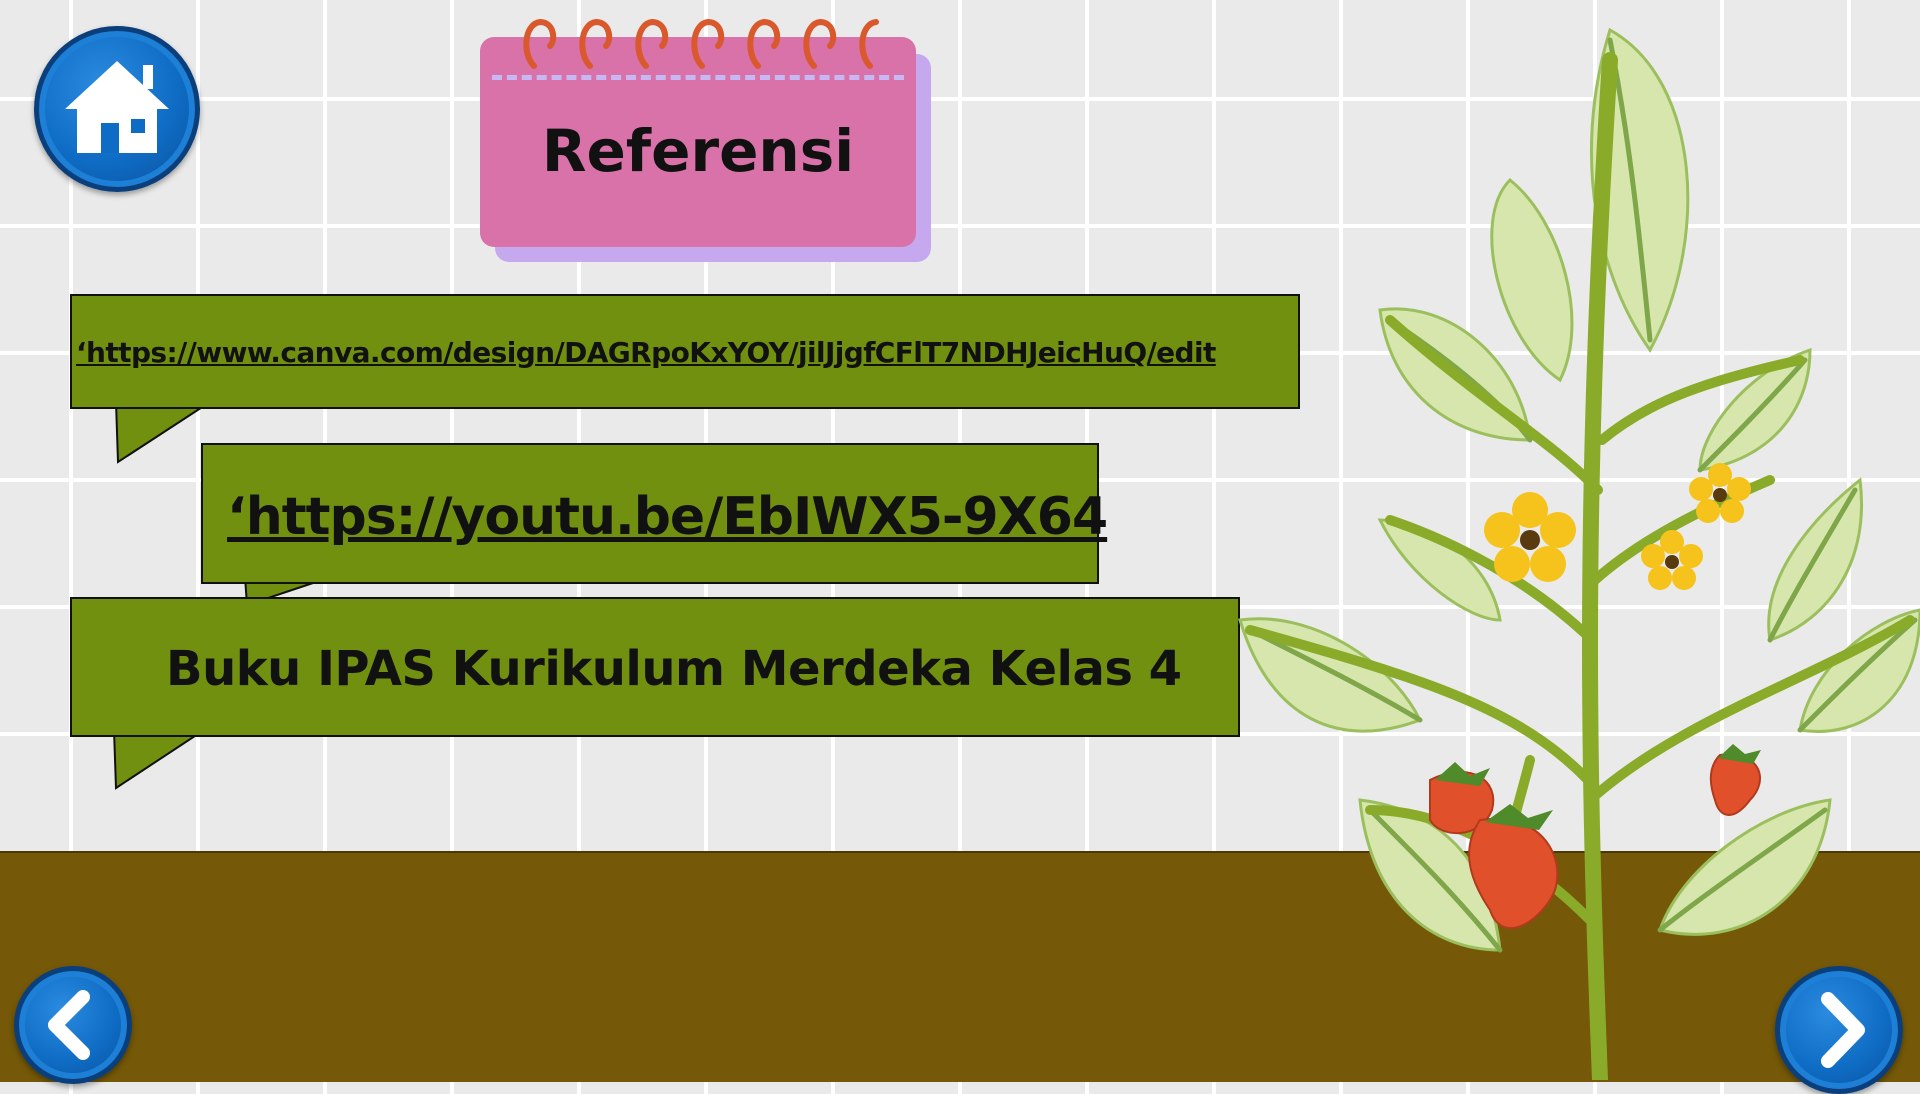 This screenshot has height=1094, width=1920. I want to click on next-page-button, so click(1839, 1030).